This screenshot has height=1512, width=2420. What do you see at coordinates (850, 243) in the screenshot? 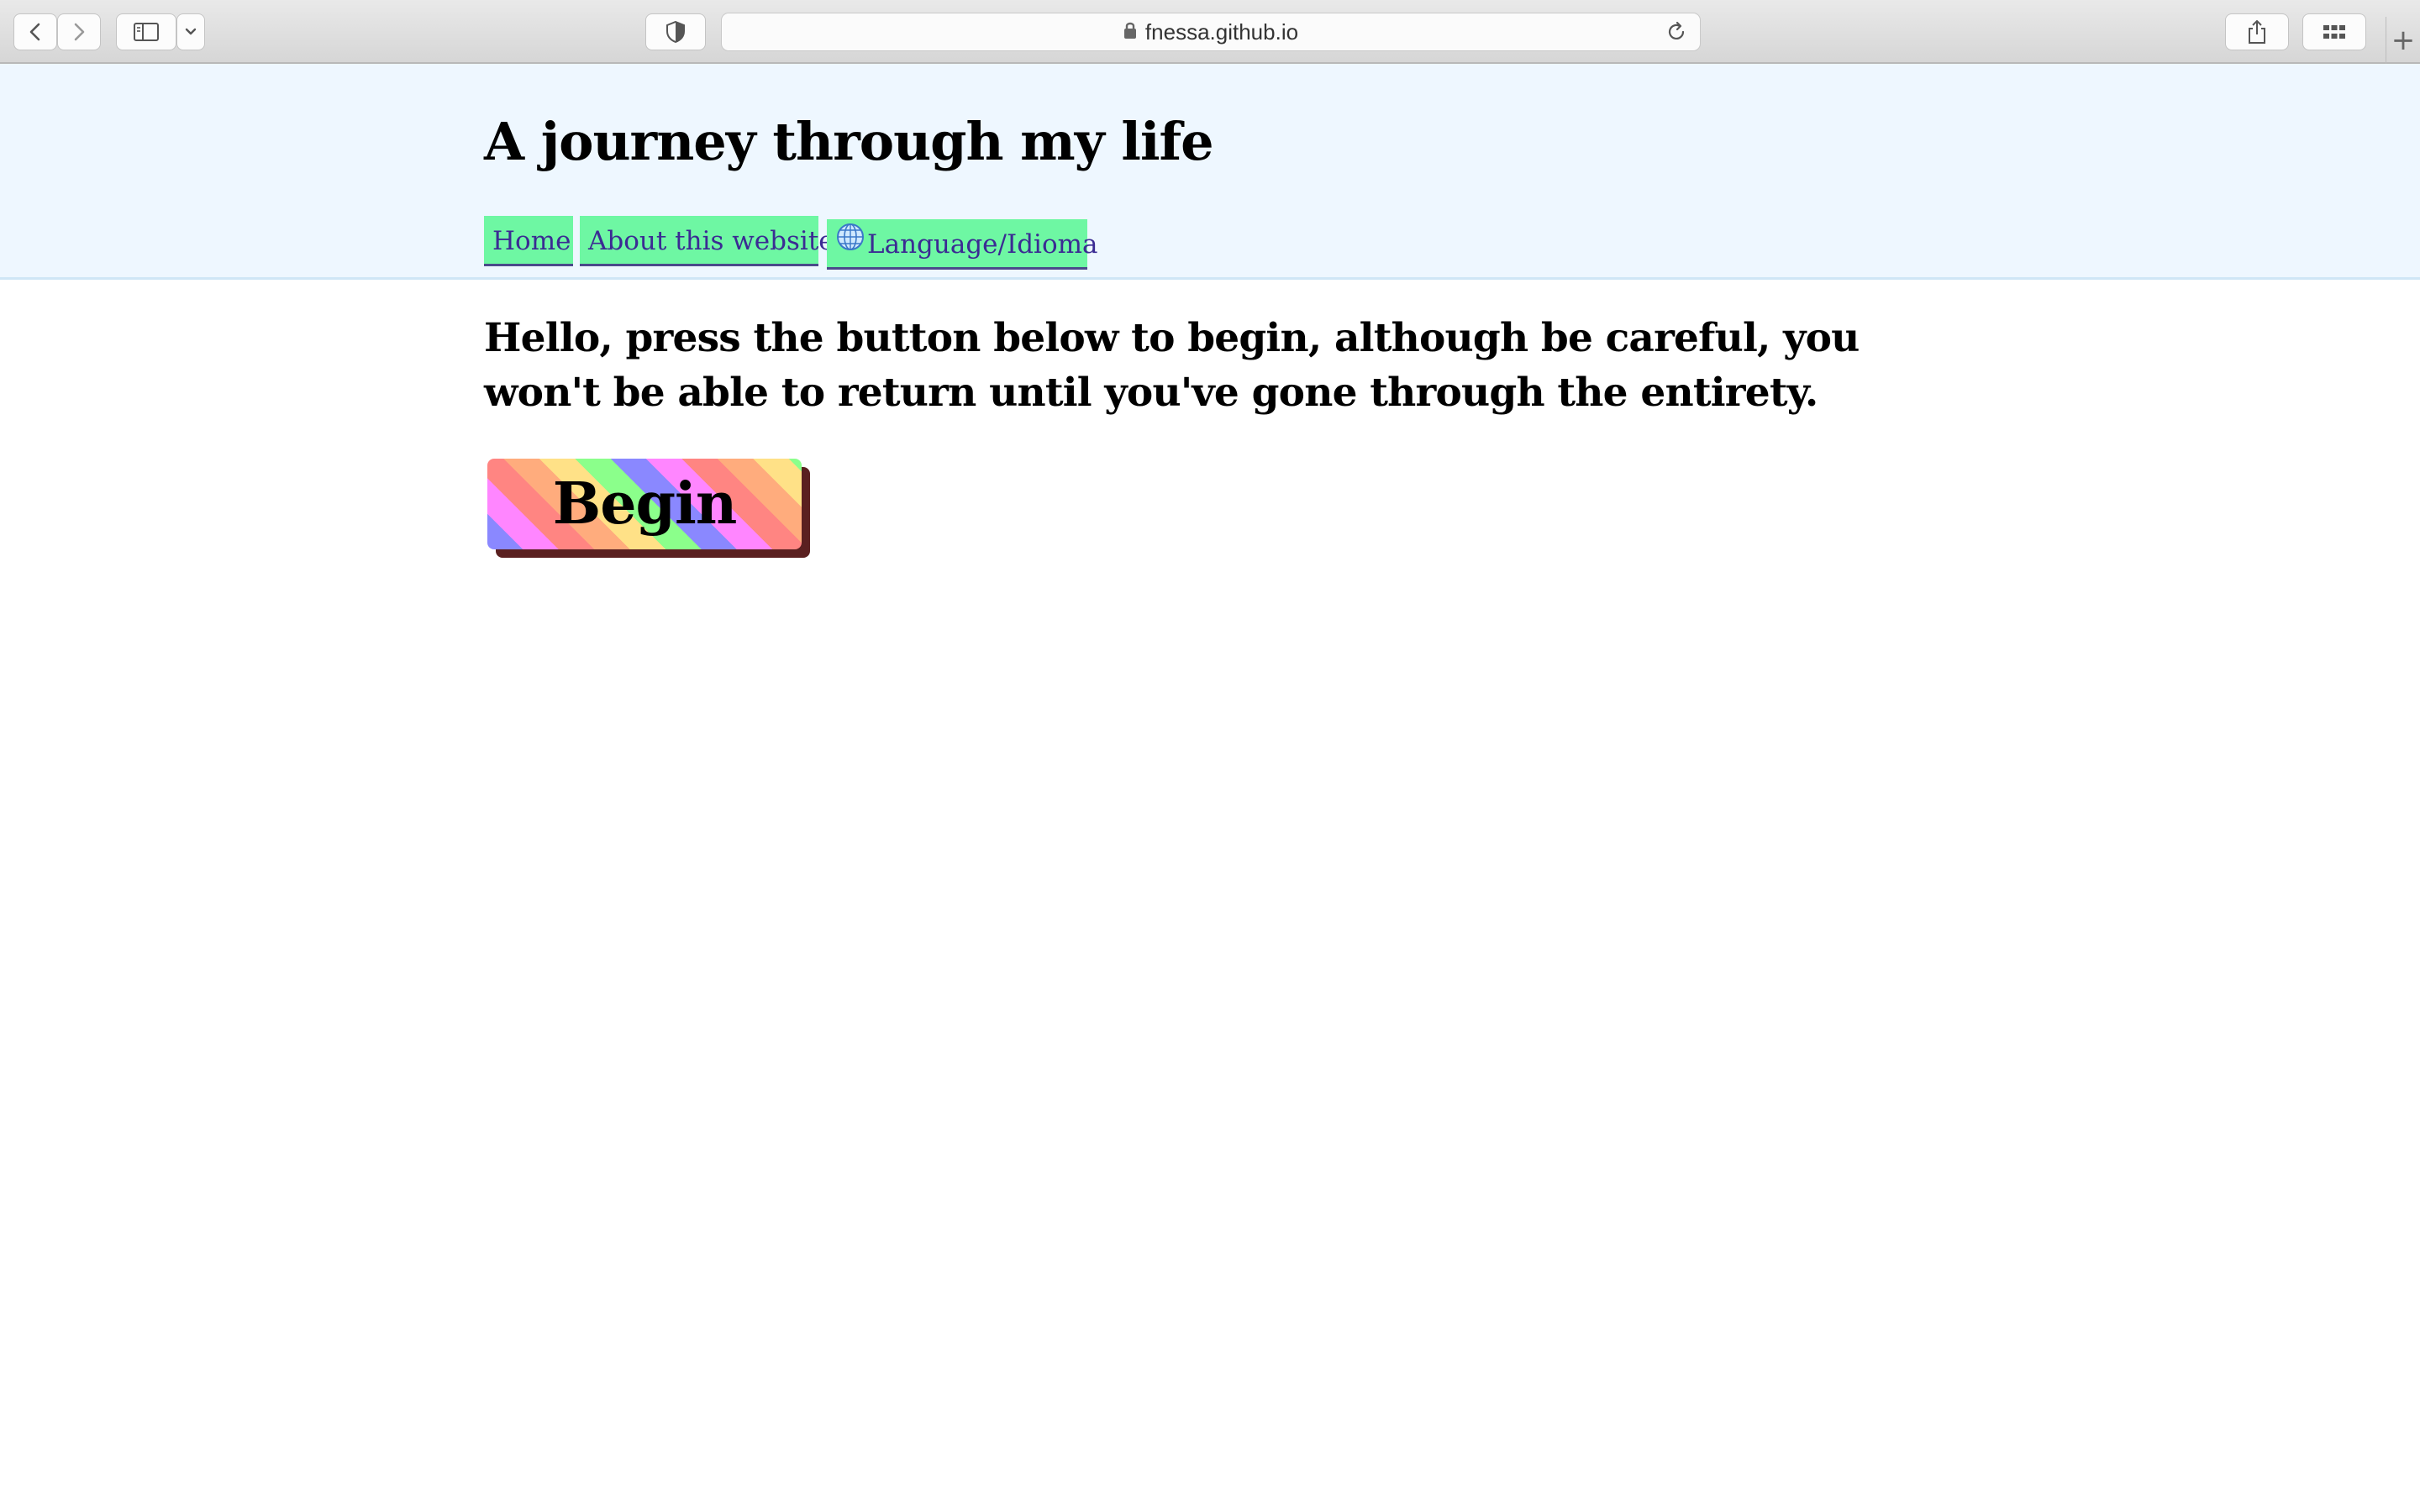
I see `globe-icon` at bounding box center [850, 243].